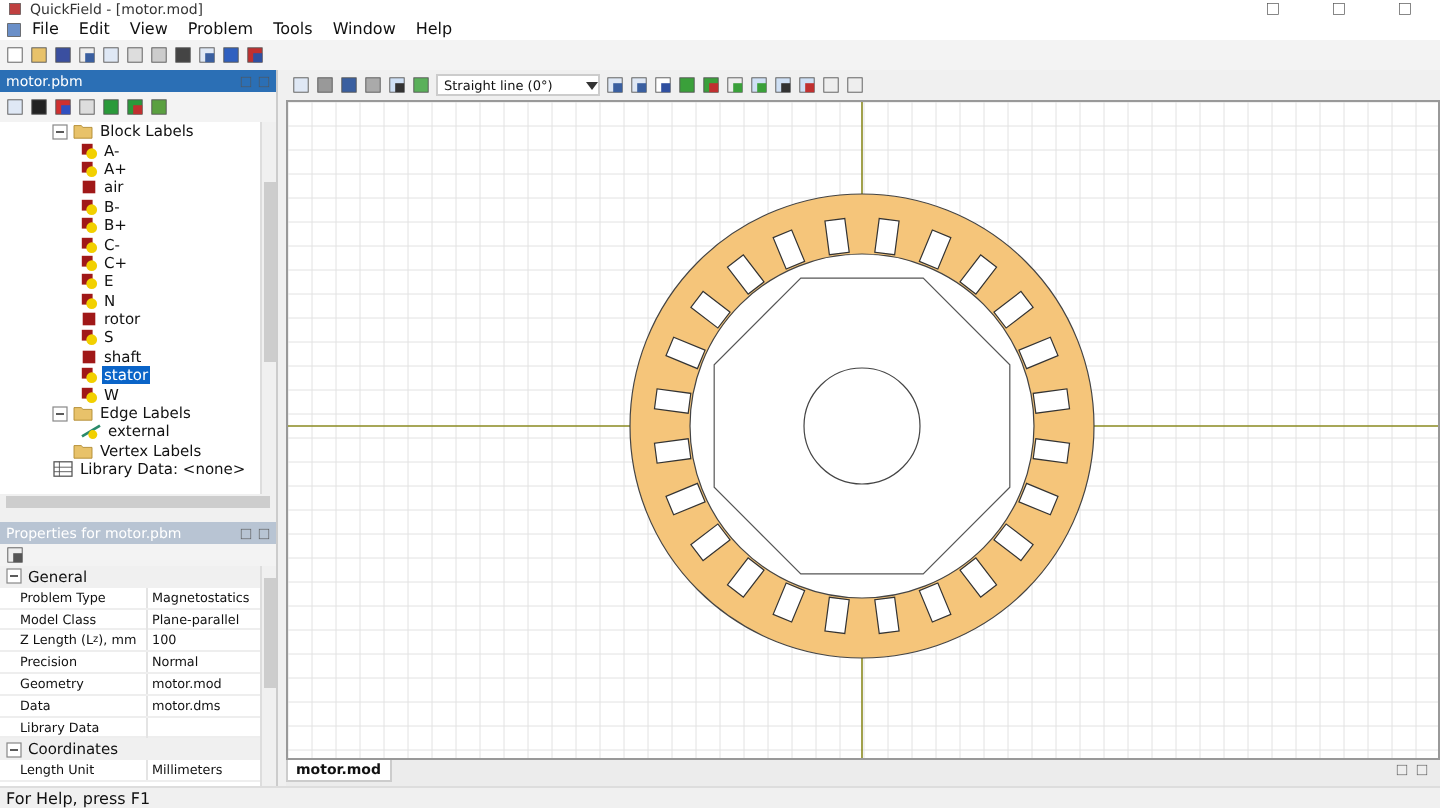 The height and width of the screenshot is (808, 1440). What do you see at coordinates (94, 29) in the screenshot?
I see `menu-item: Edit` at bounding box center [94, 29].